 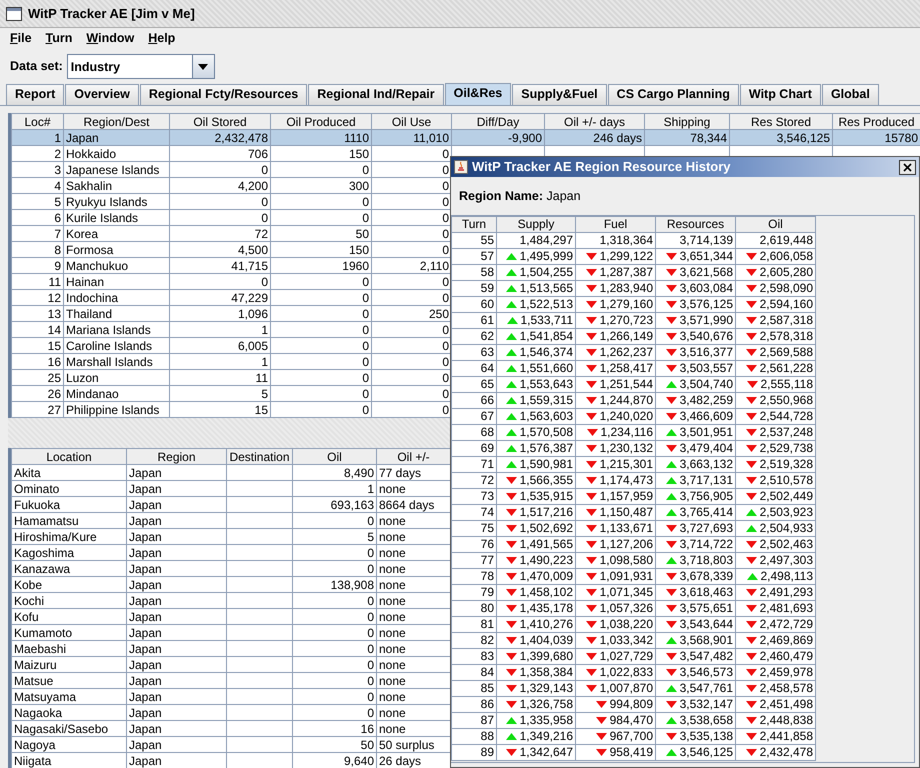 What do you see at coordinates (786, 640) in the screenshot?
I see `table-cell: 2,469,869` at bounding box center [786, 640].